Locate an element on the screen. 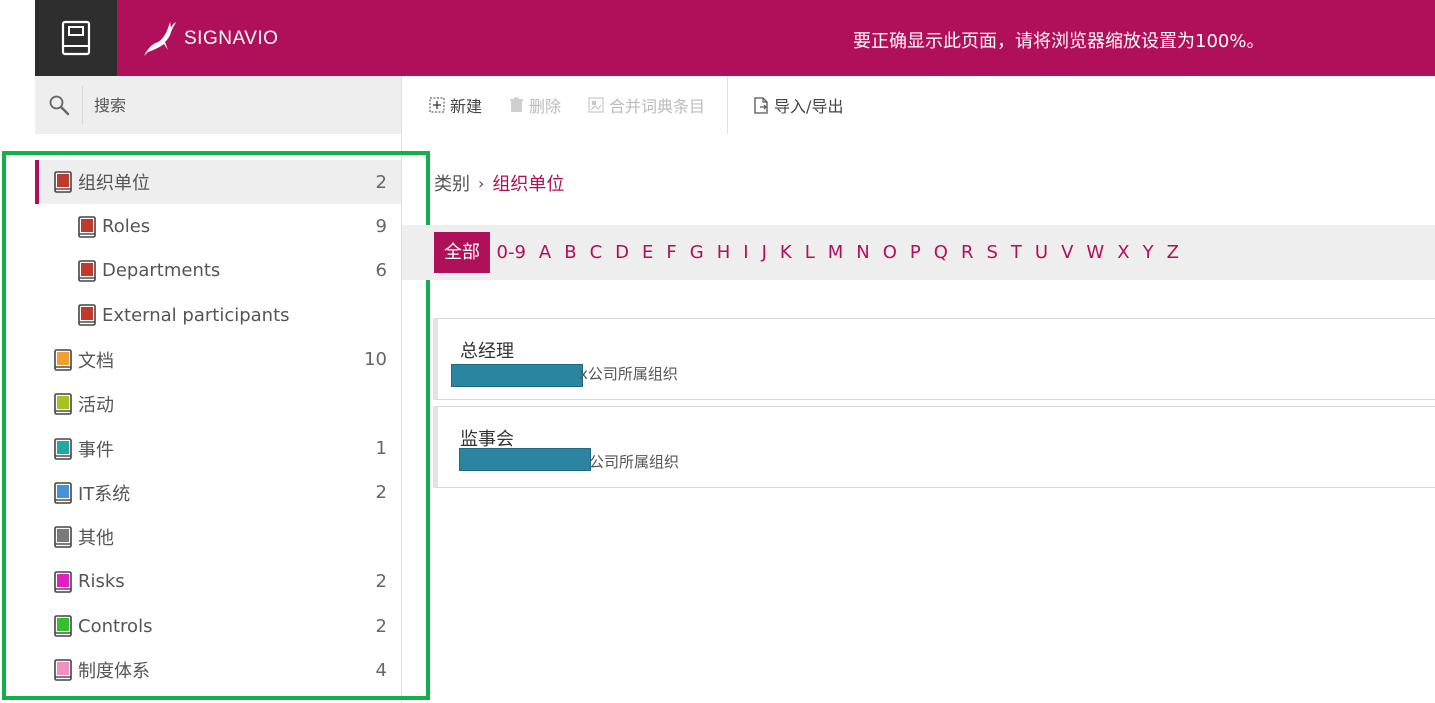  search-input is located at coordinates (233, 105).